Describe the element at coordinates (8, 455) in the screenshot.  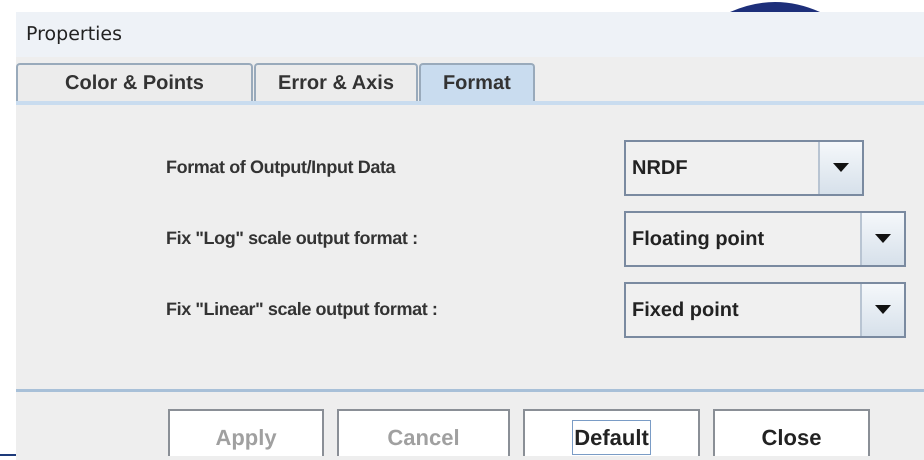
I see `line-drawing` at that location.